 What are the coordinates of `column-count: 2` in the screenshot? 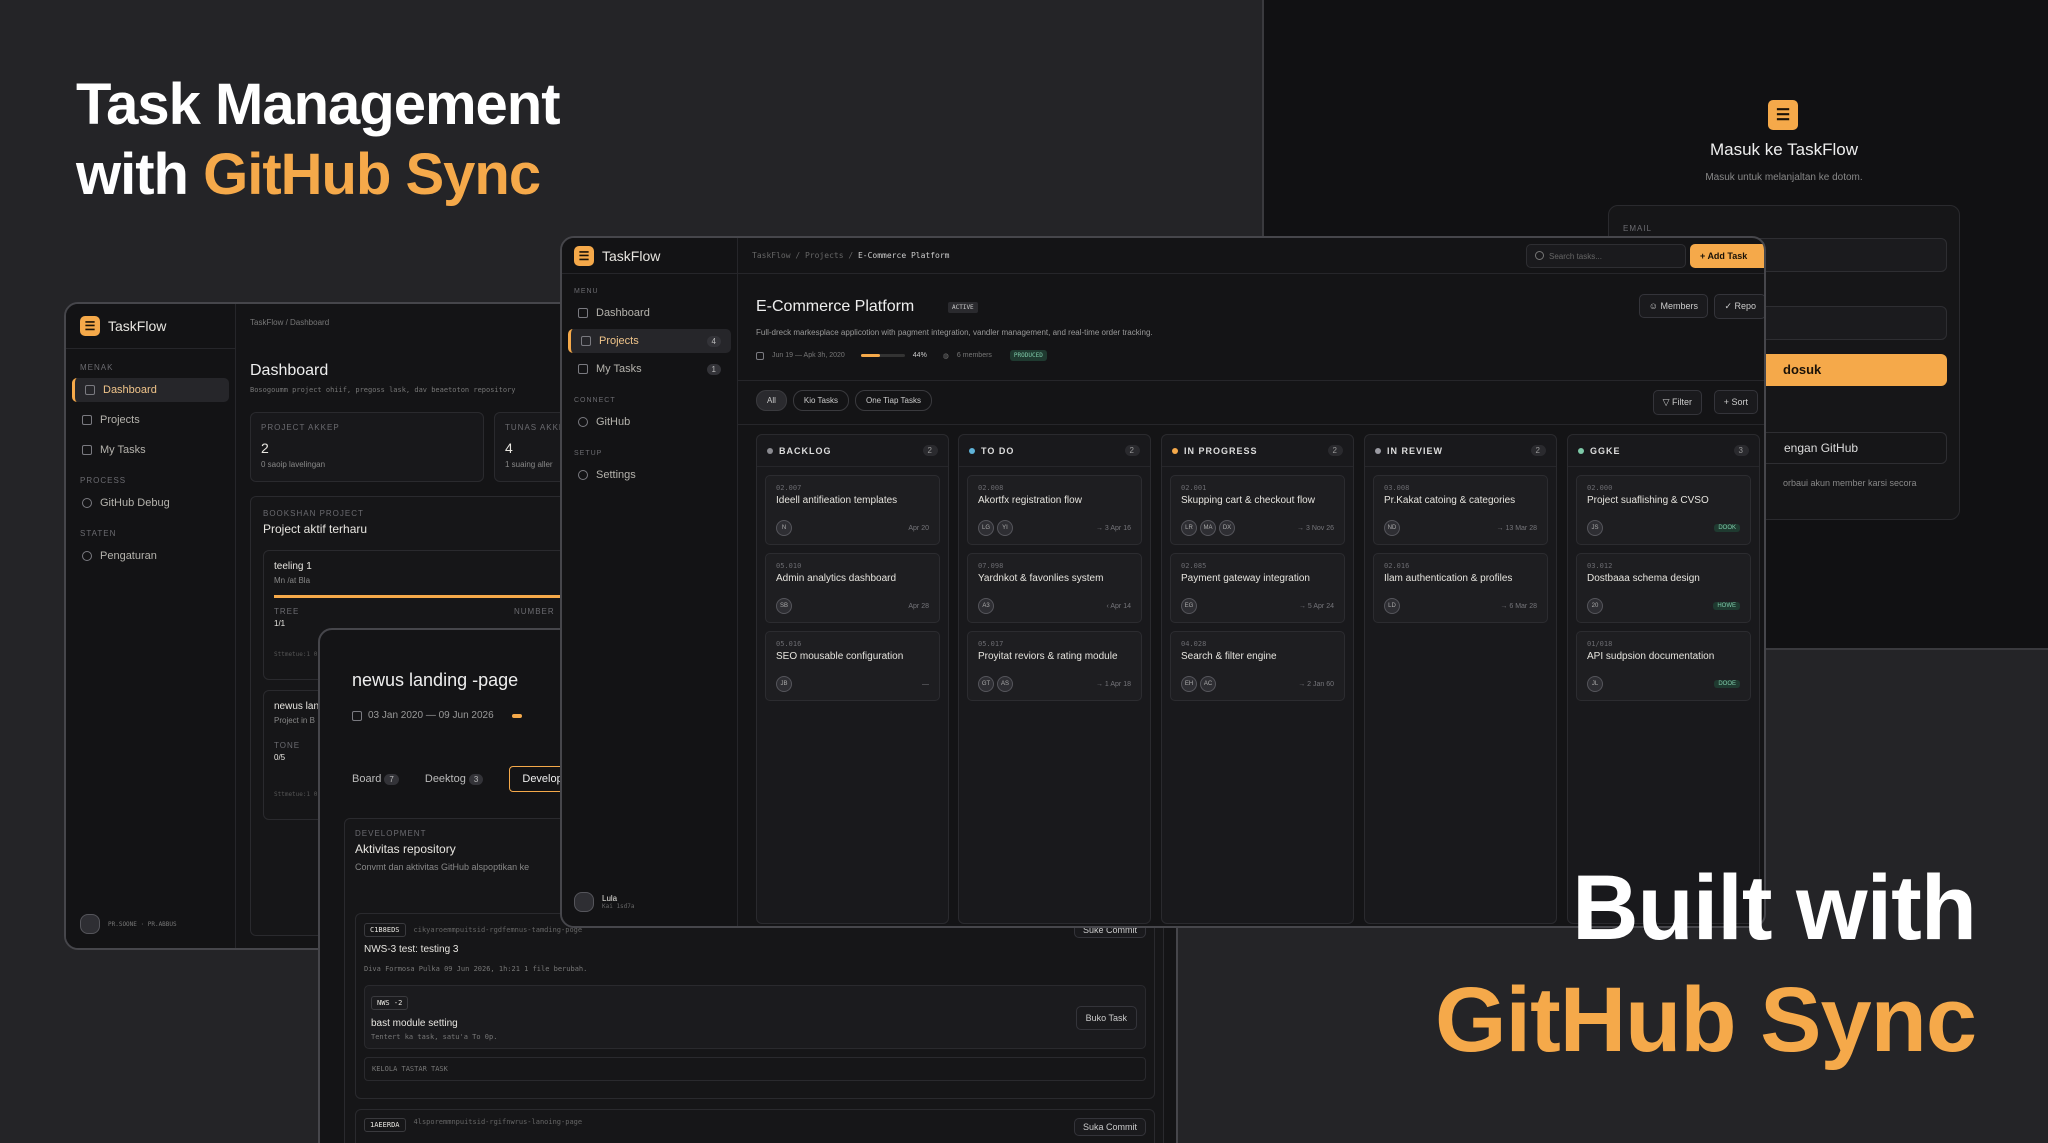 It's located at (1132, 450).